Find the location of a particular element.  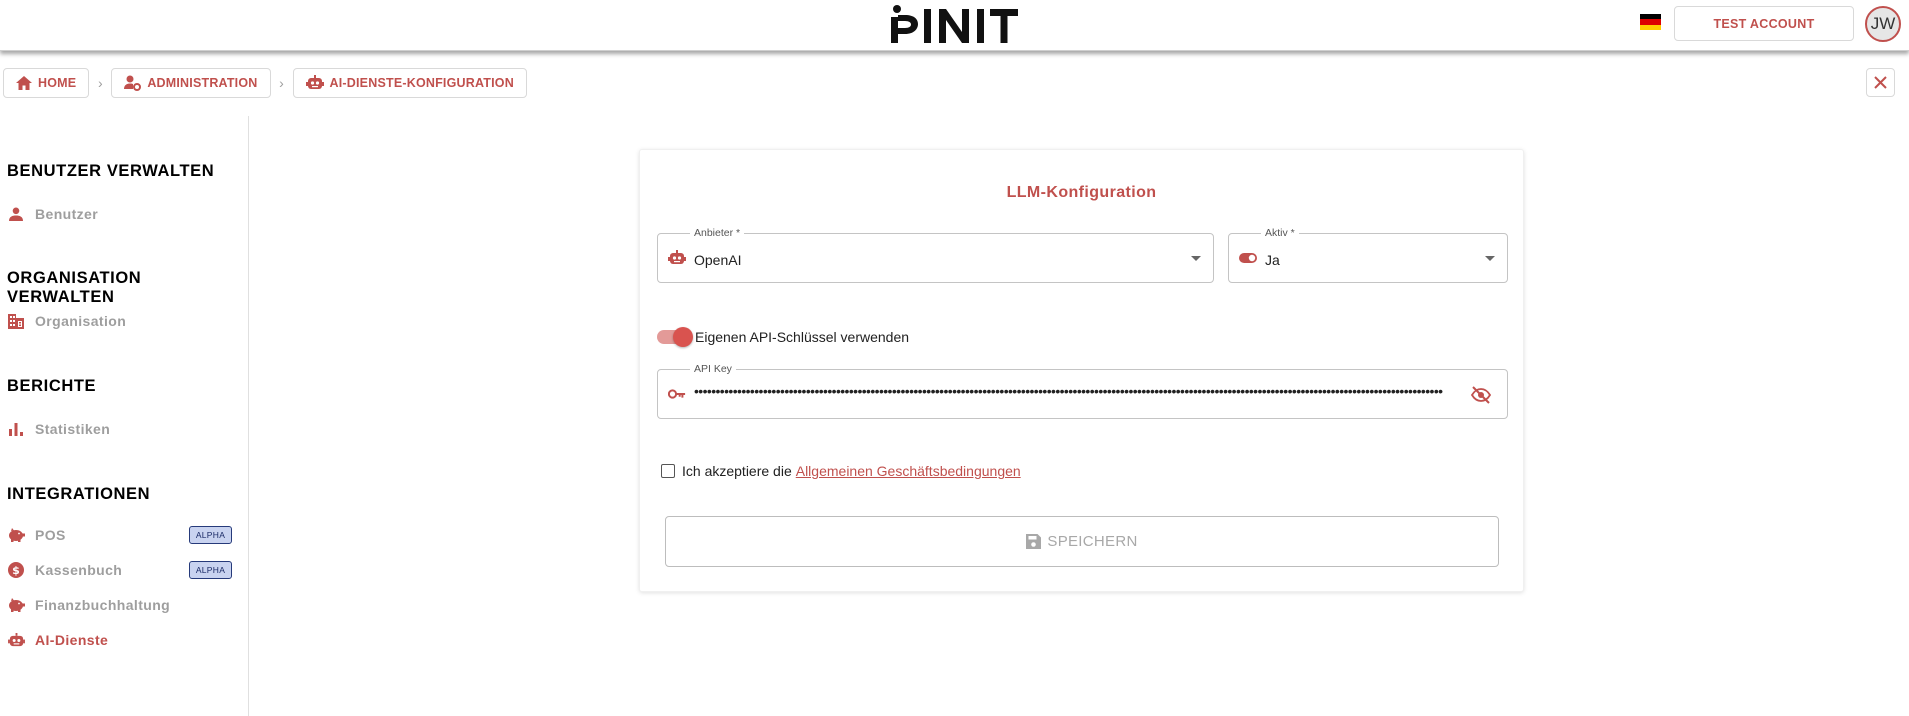

sidebar-item-benutzer: Benutzer is located at coordinates (121, 214).